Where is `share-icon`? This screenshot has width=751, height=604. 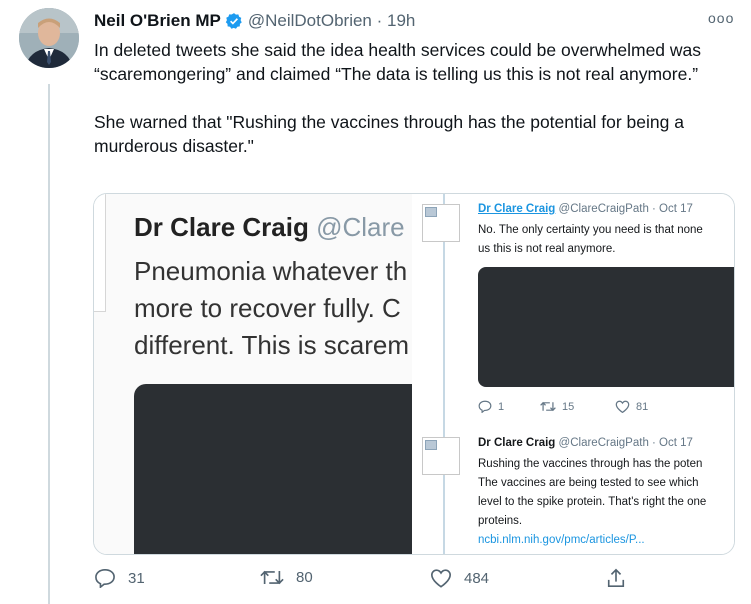
share-icon is located at coordinates (616, 577).